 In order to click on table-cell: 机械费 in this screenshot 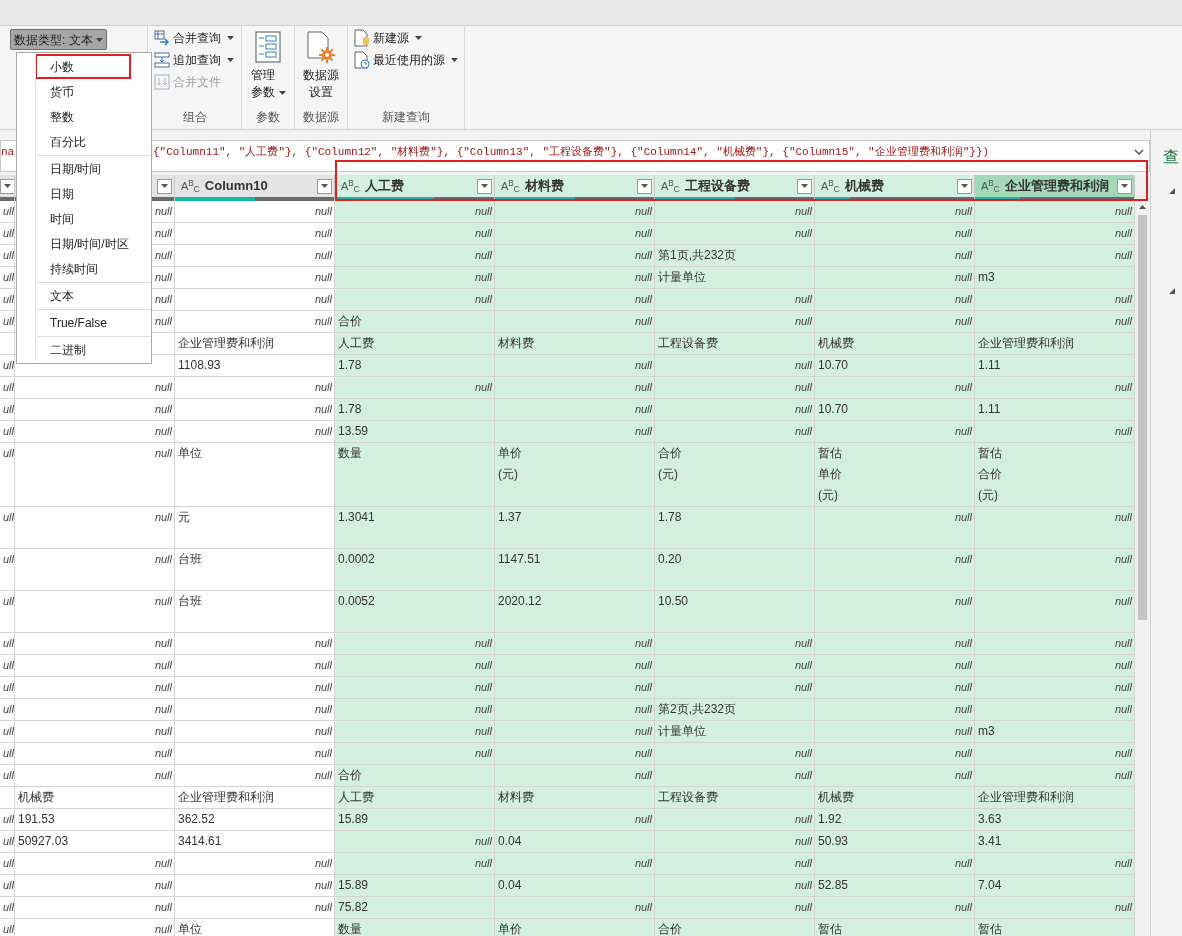, I will do `click(895, 798)`.